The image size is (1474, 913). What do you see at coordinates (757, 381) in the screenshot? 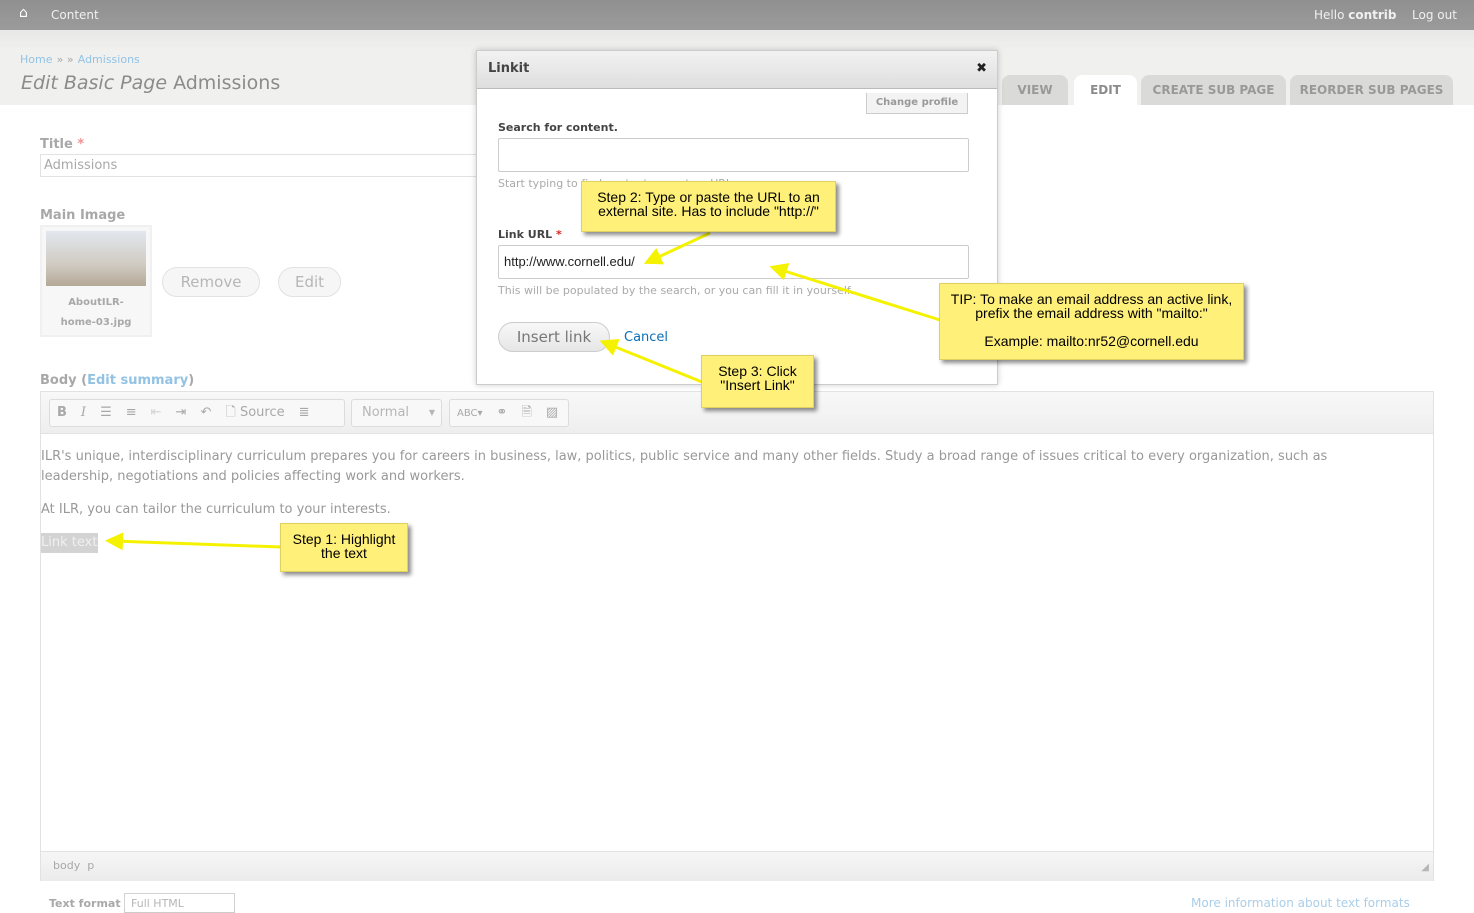
I see `callout-step3: Step 3: Click "Insert Link"` at bounding box center [757, 381].